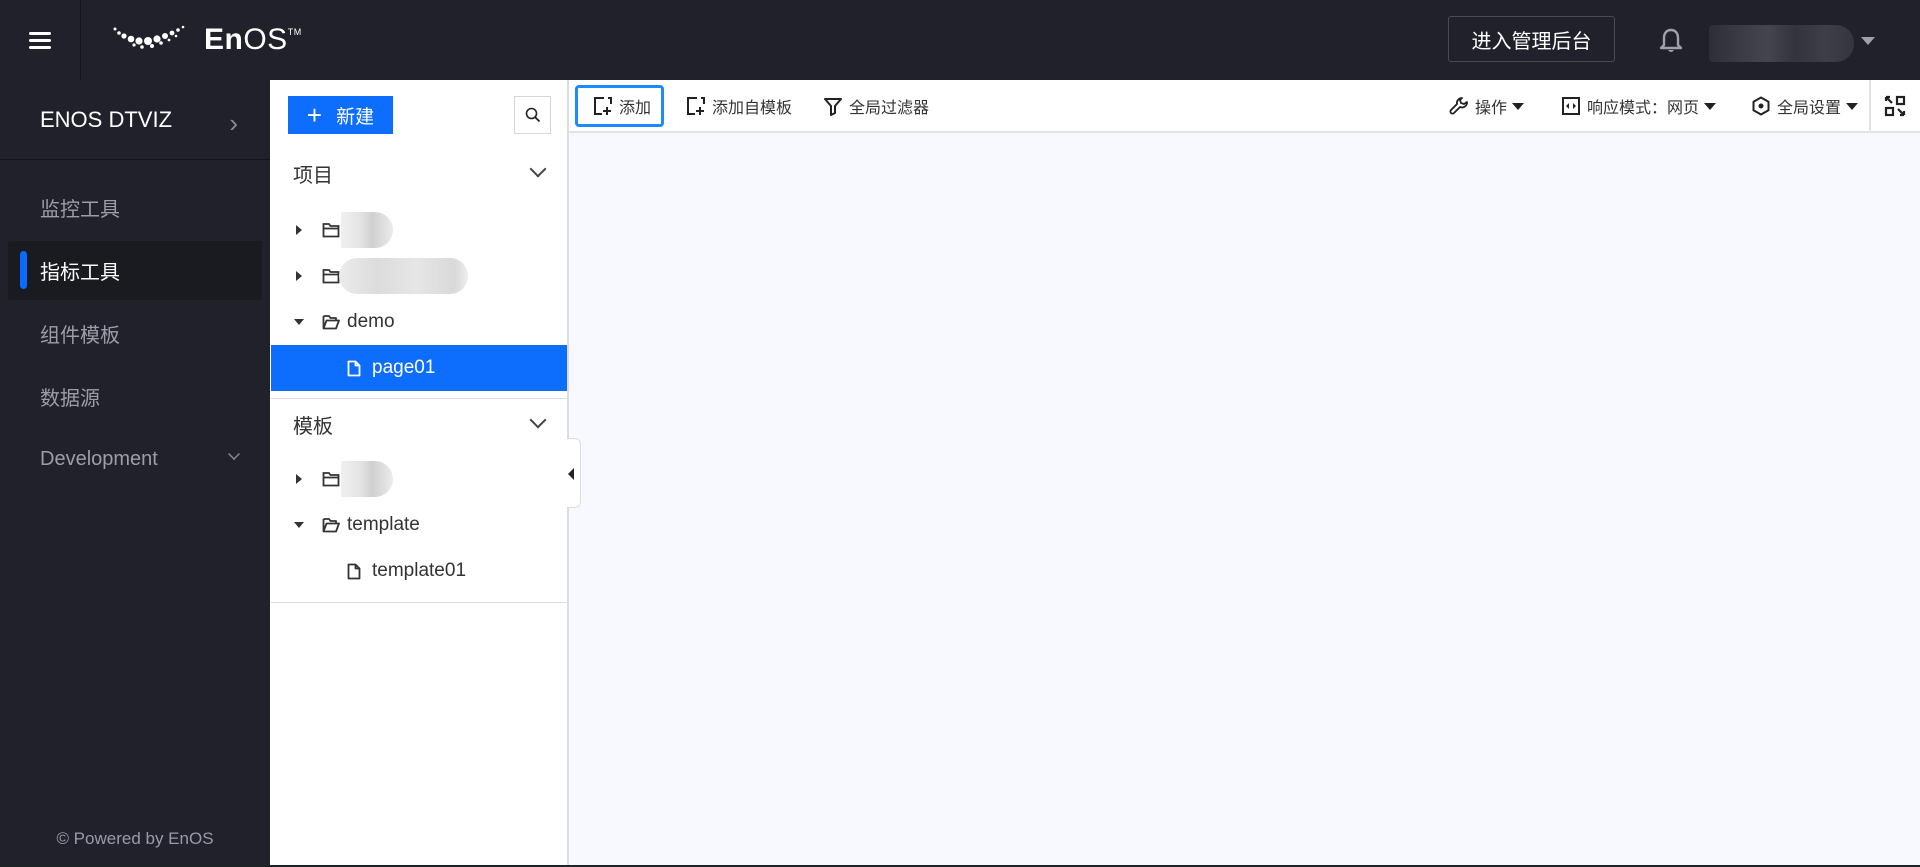  Describe the element at coordinates (752, 108) in the screenshot. I see `add-from-template-label: 添加自模板` at that location.